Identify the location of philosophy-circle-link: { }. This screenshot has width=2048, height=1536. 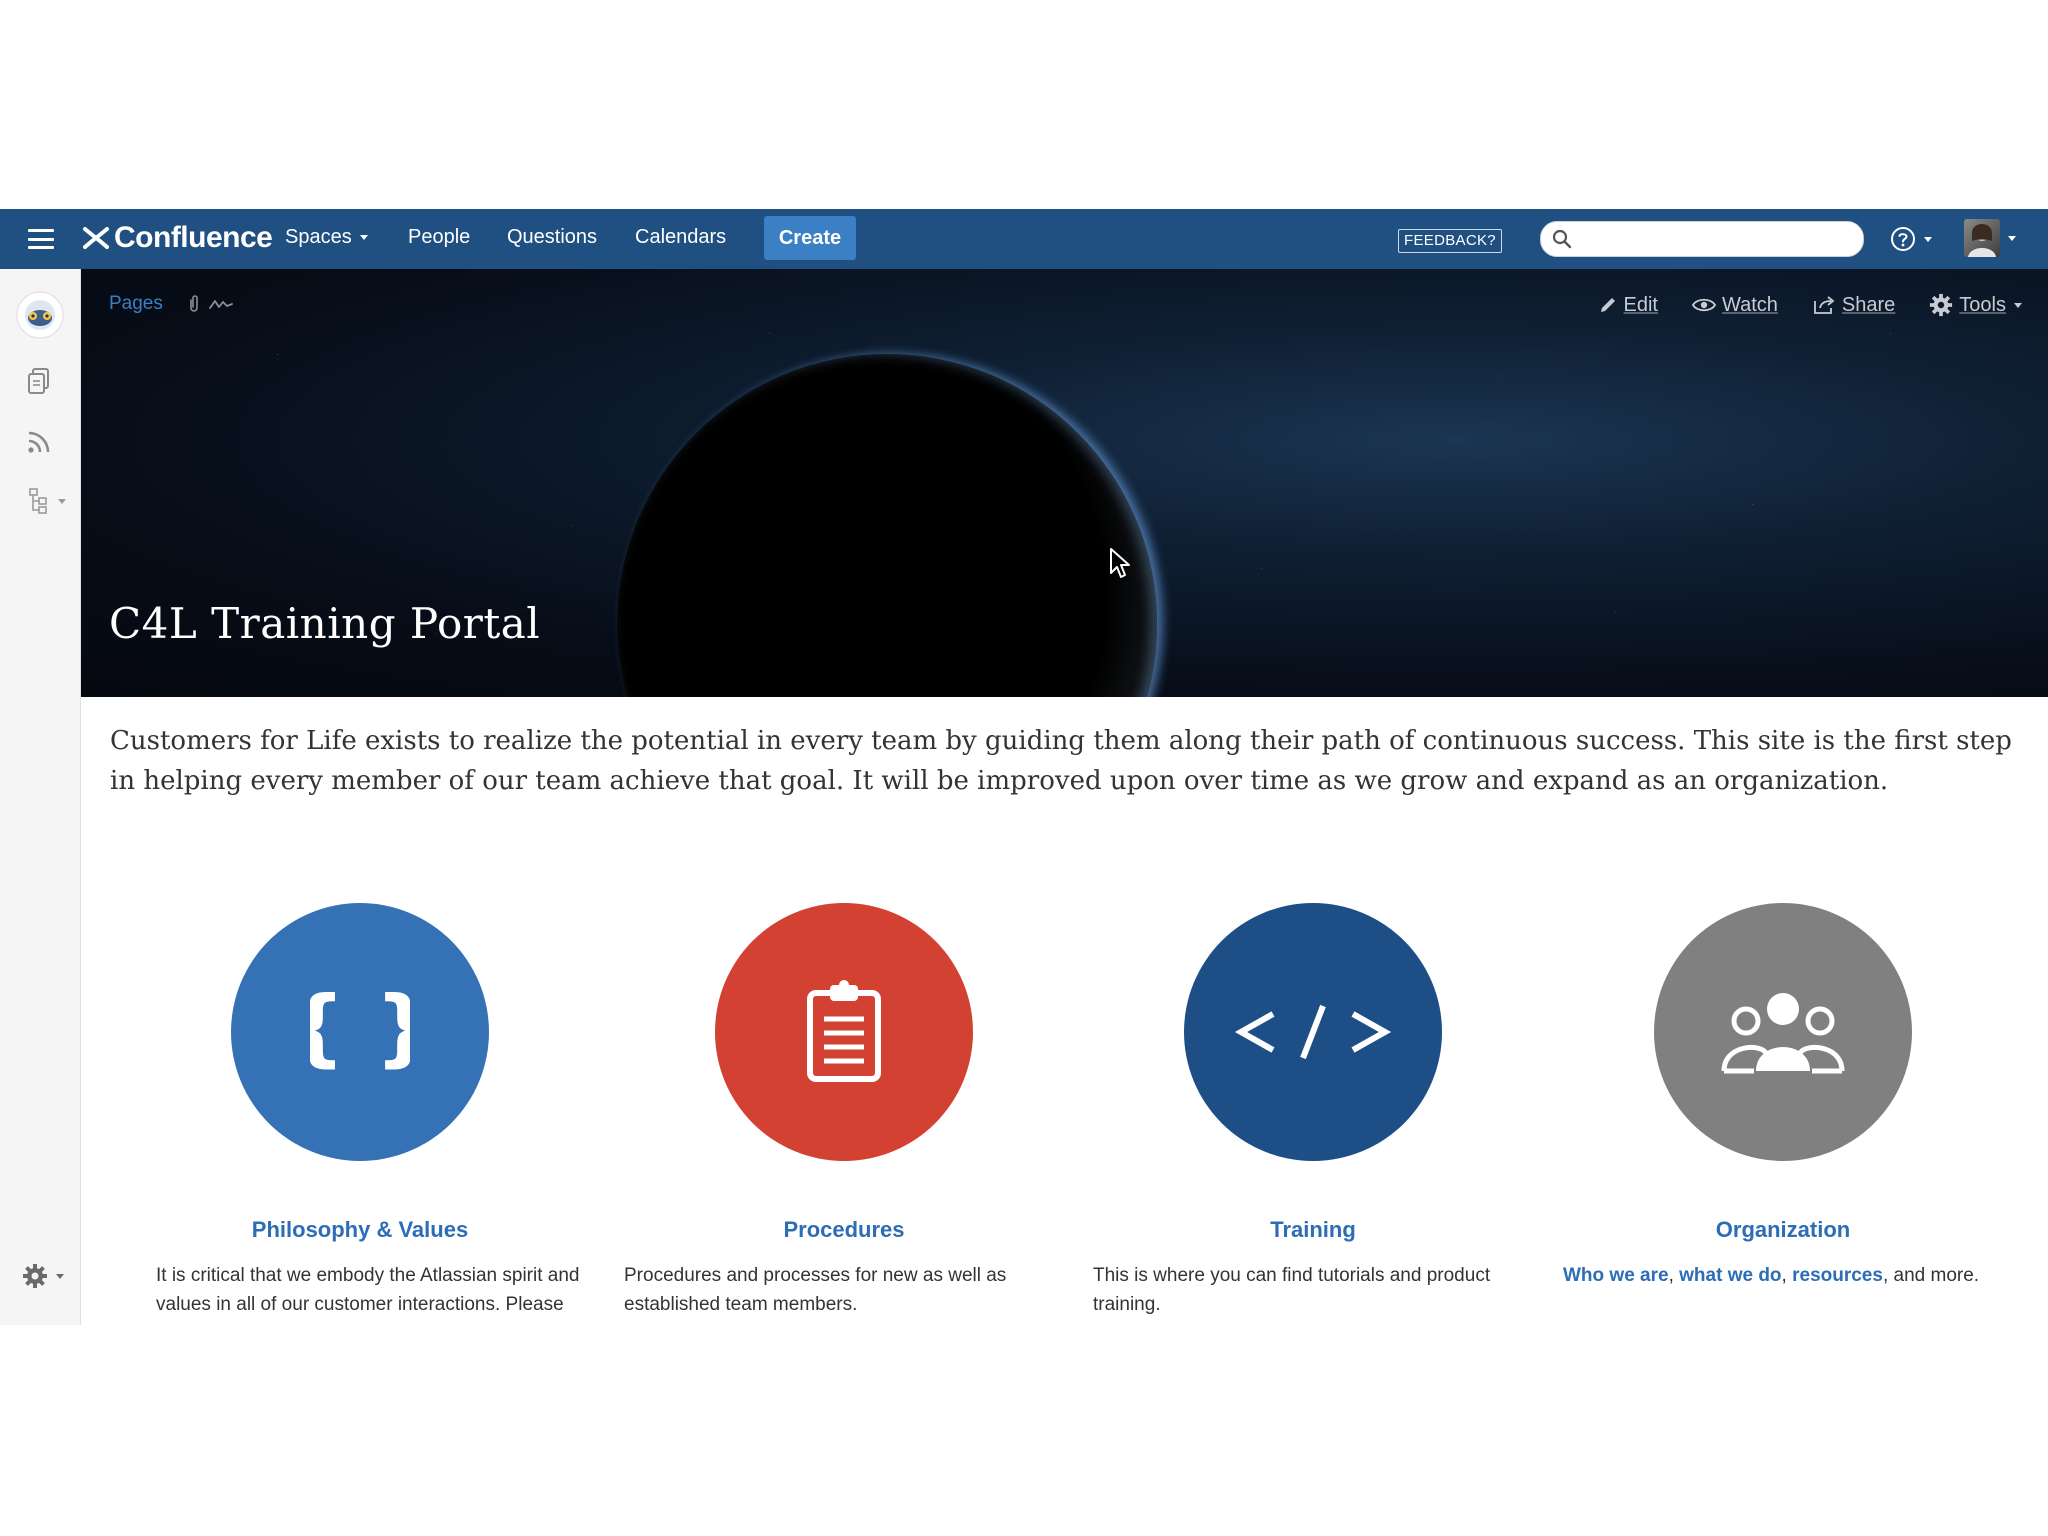
(360, 1032).